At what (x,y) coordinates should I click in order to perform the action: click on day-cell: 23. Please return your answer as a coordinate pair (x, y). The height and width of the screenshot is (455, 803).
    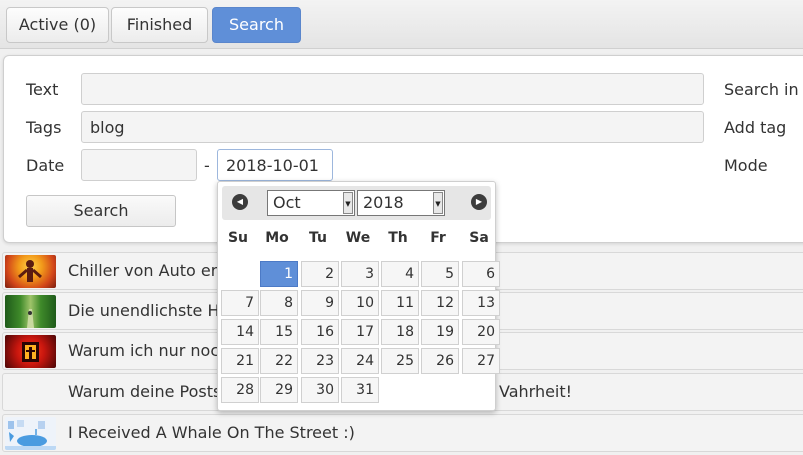
    Looking at the image, I should click on (320, 361).